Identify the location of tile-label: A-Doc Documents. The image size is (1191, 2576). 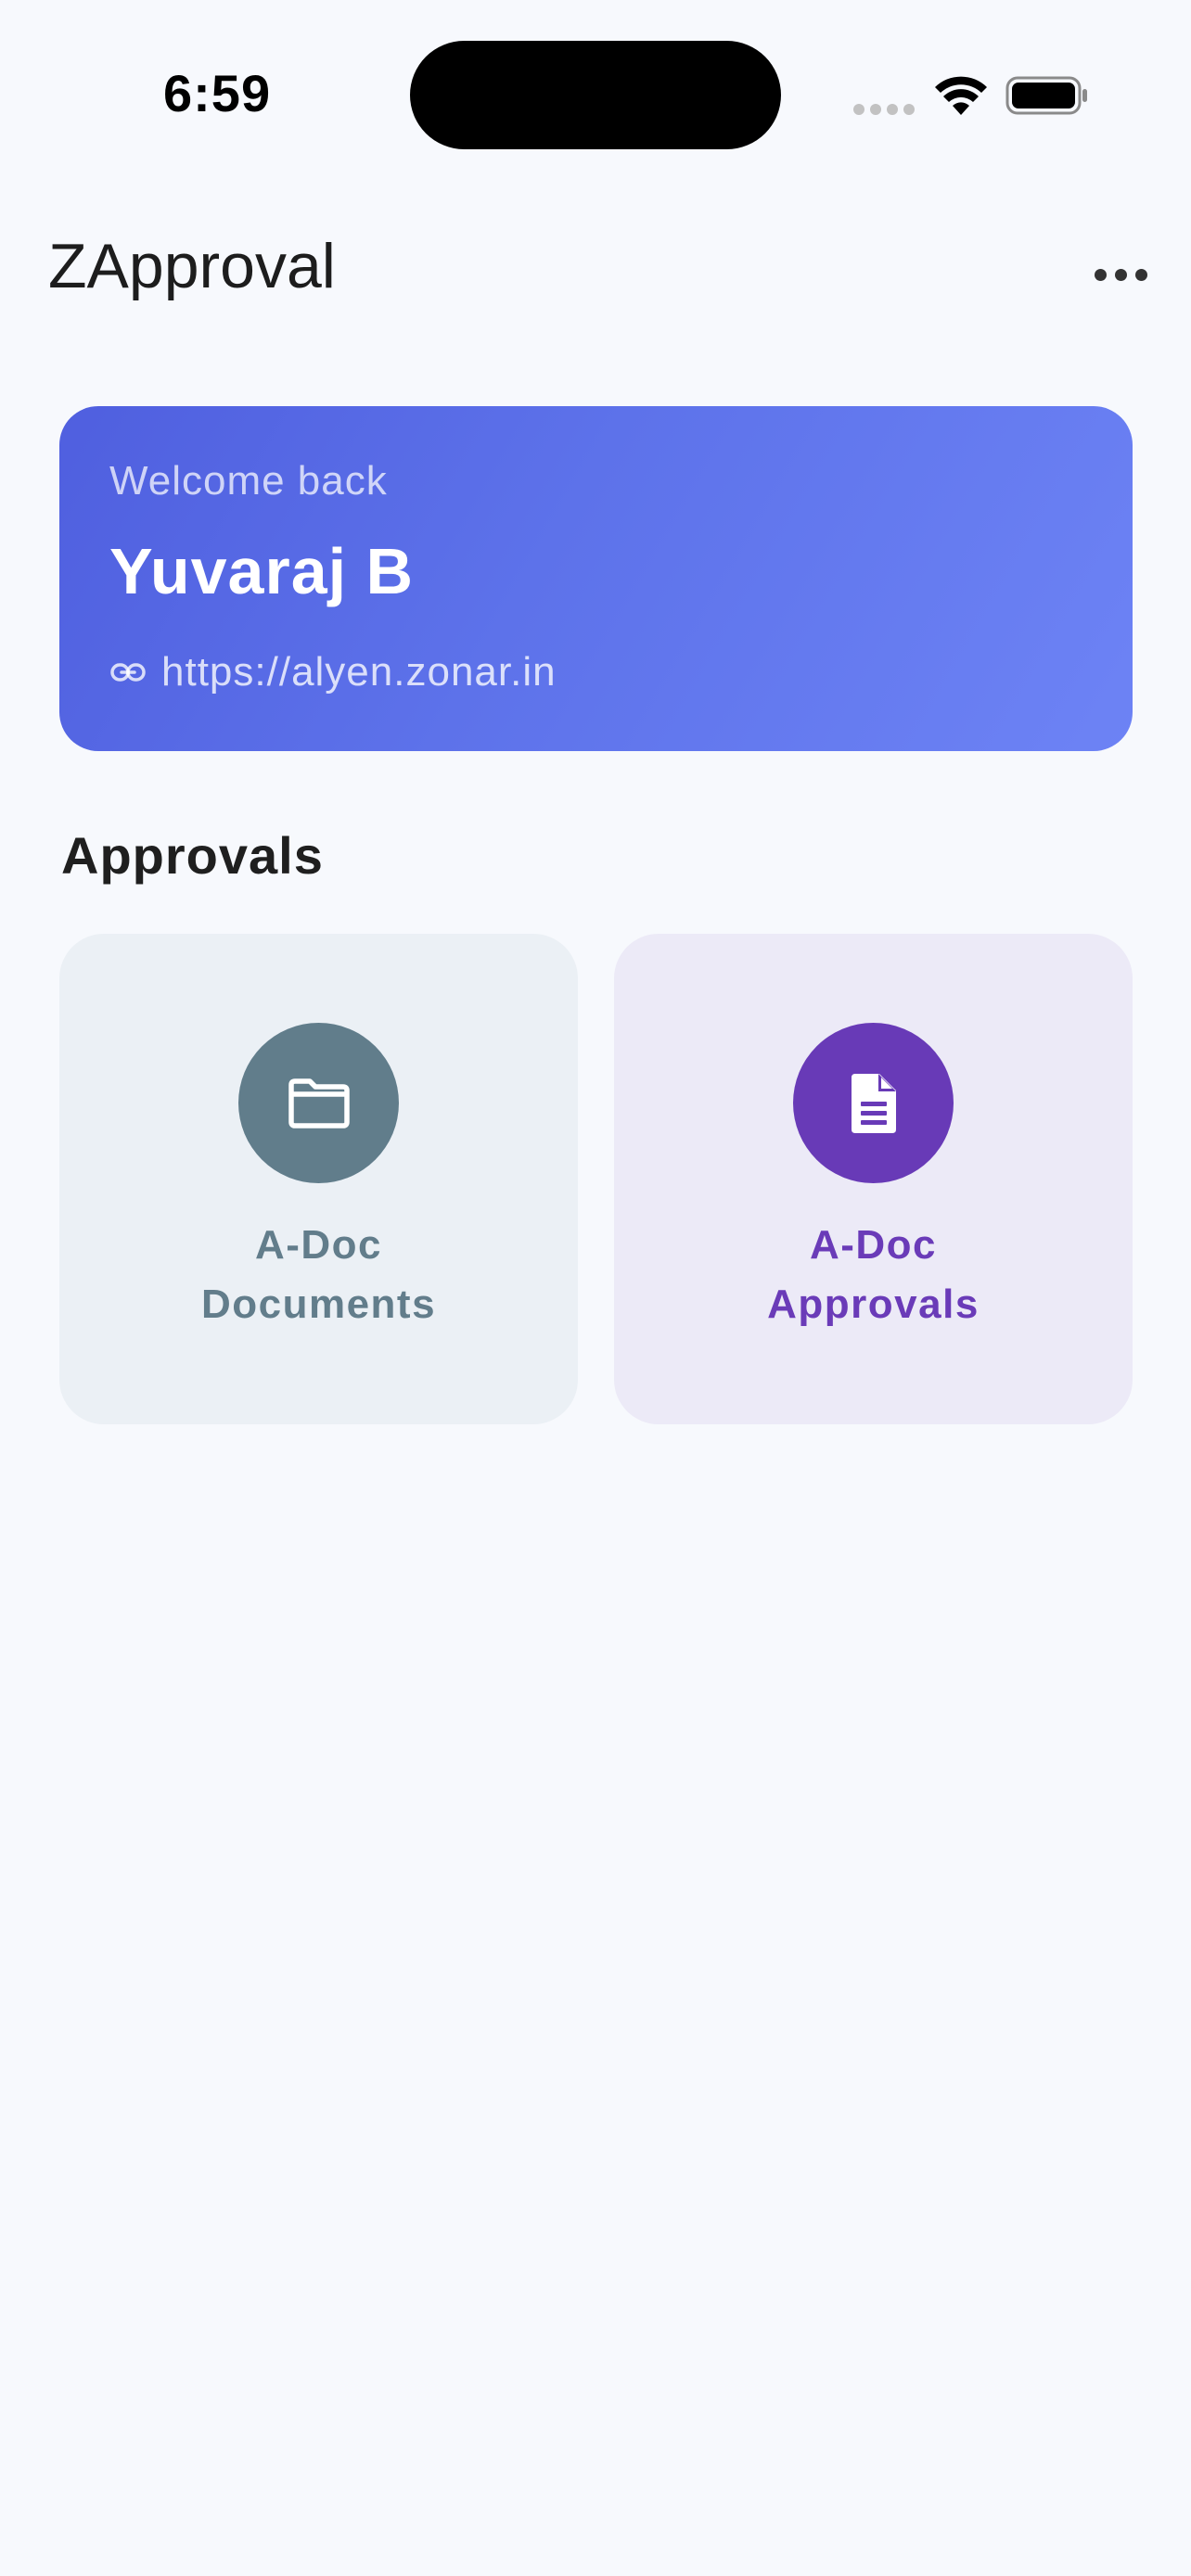
(318, 1275).